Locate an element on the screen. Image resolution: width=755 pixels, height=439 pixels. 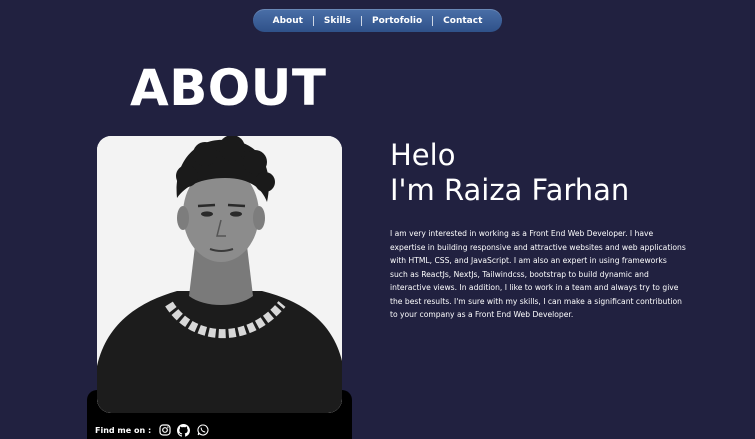
greeting-line-name: I'm Raiza Farhan is located at coordinates (510, 190).